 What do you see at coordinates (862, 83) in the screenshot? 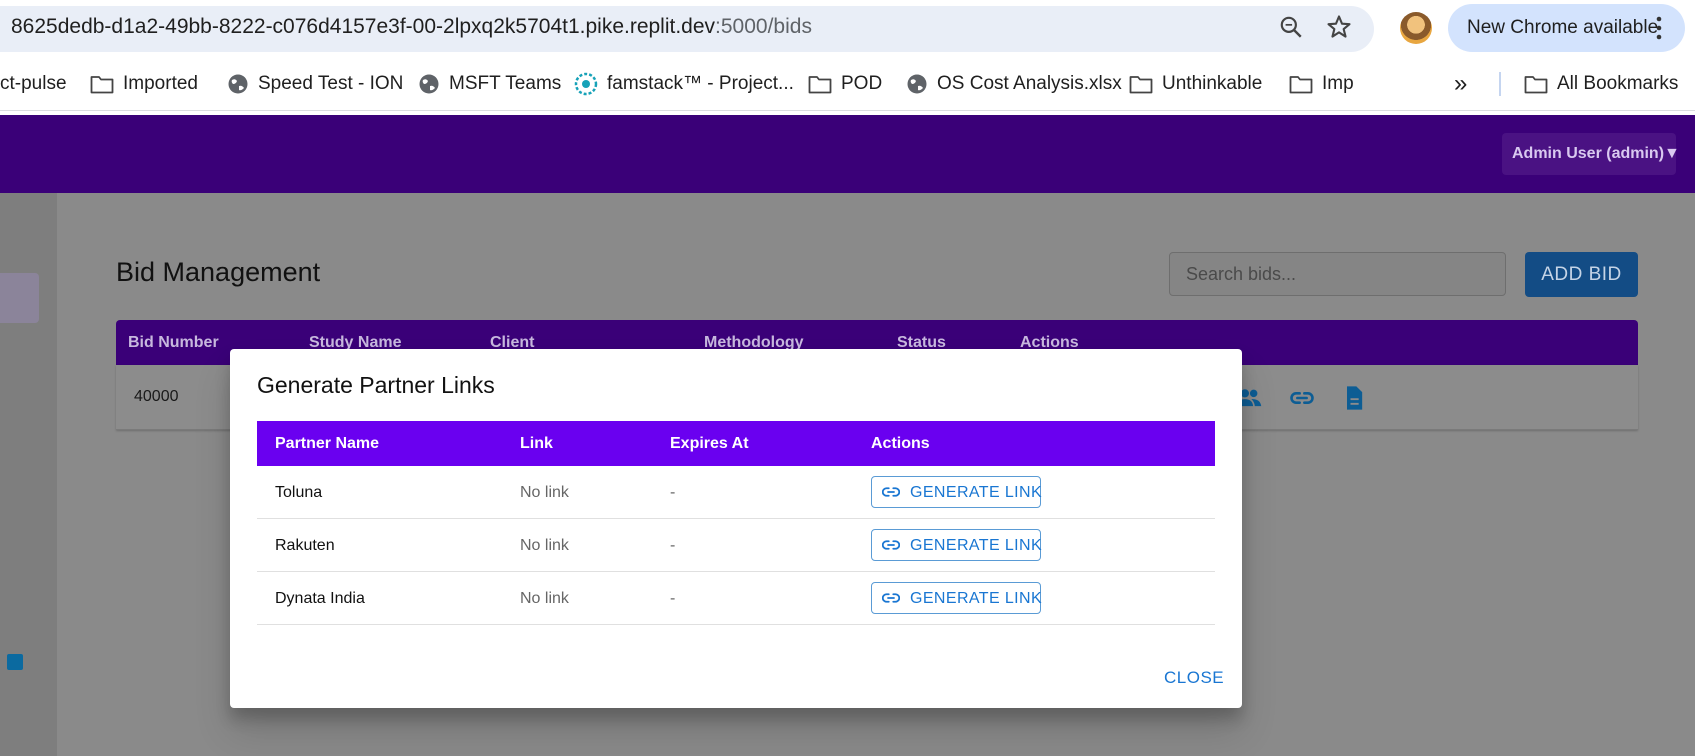
I see `bookmark-label: POD` at bounding box center [862, 83].